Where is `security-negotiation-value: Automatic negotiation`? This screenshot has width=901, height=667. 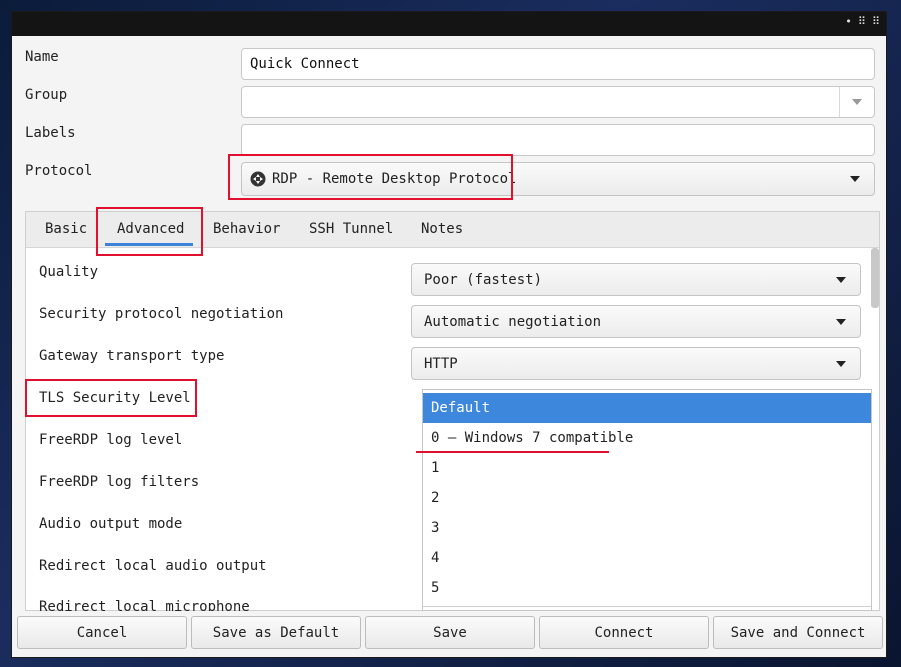 security-negotiation-value: Automatic negotiation is located at coordinates (513, 321).